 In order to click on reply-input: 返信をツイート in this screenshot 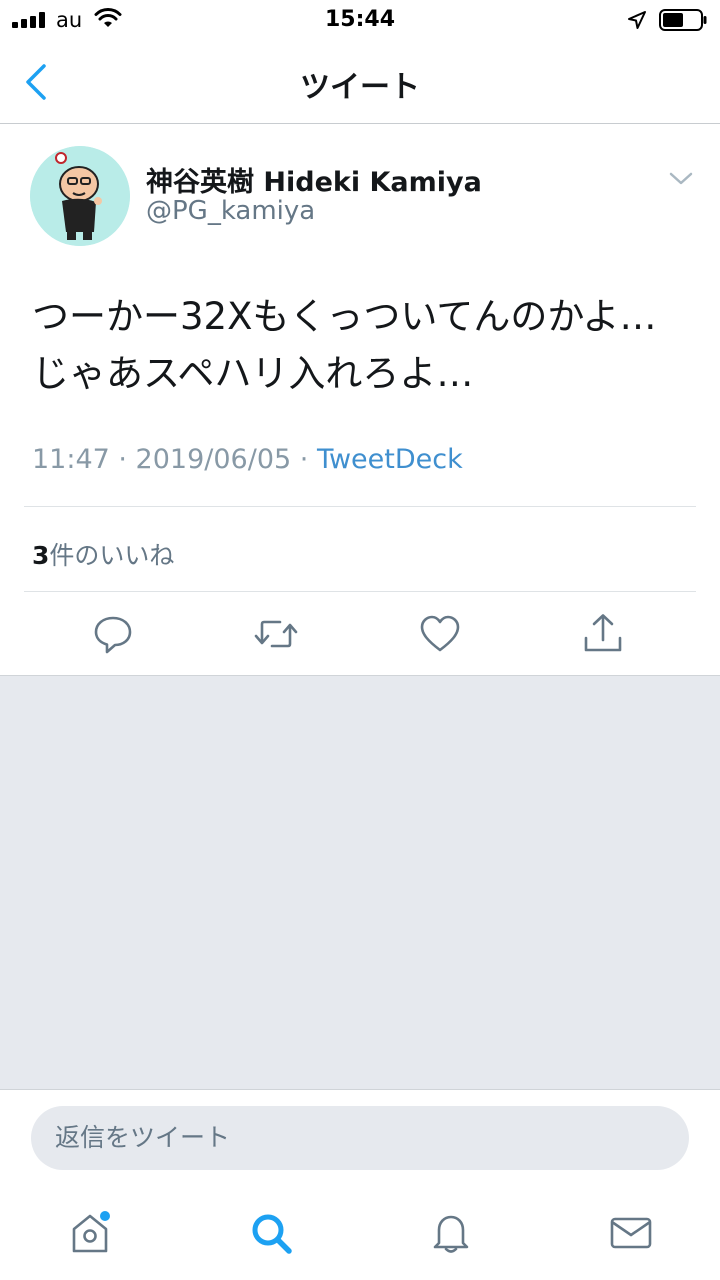, I will do `click(360, 1138)`.